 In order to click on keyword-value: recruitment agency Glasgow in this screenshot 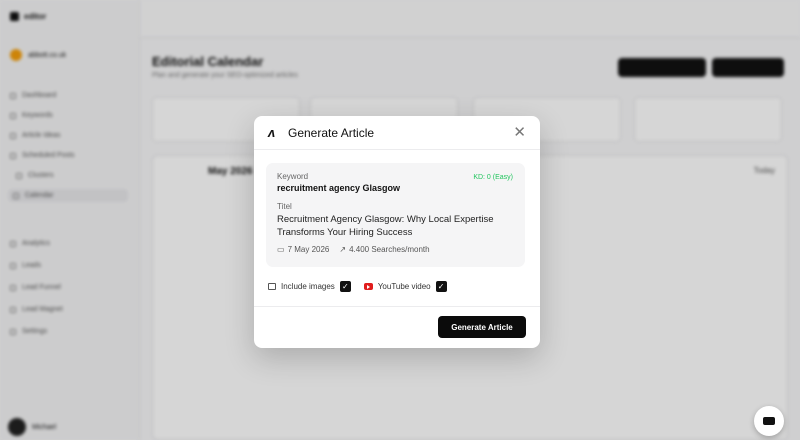, I will do `click(339, 188)`.